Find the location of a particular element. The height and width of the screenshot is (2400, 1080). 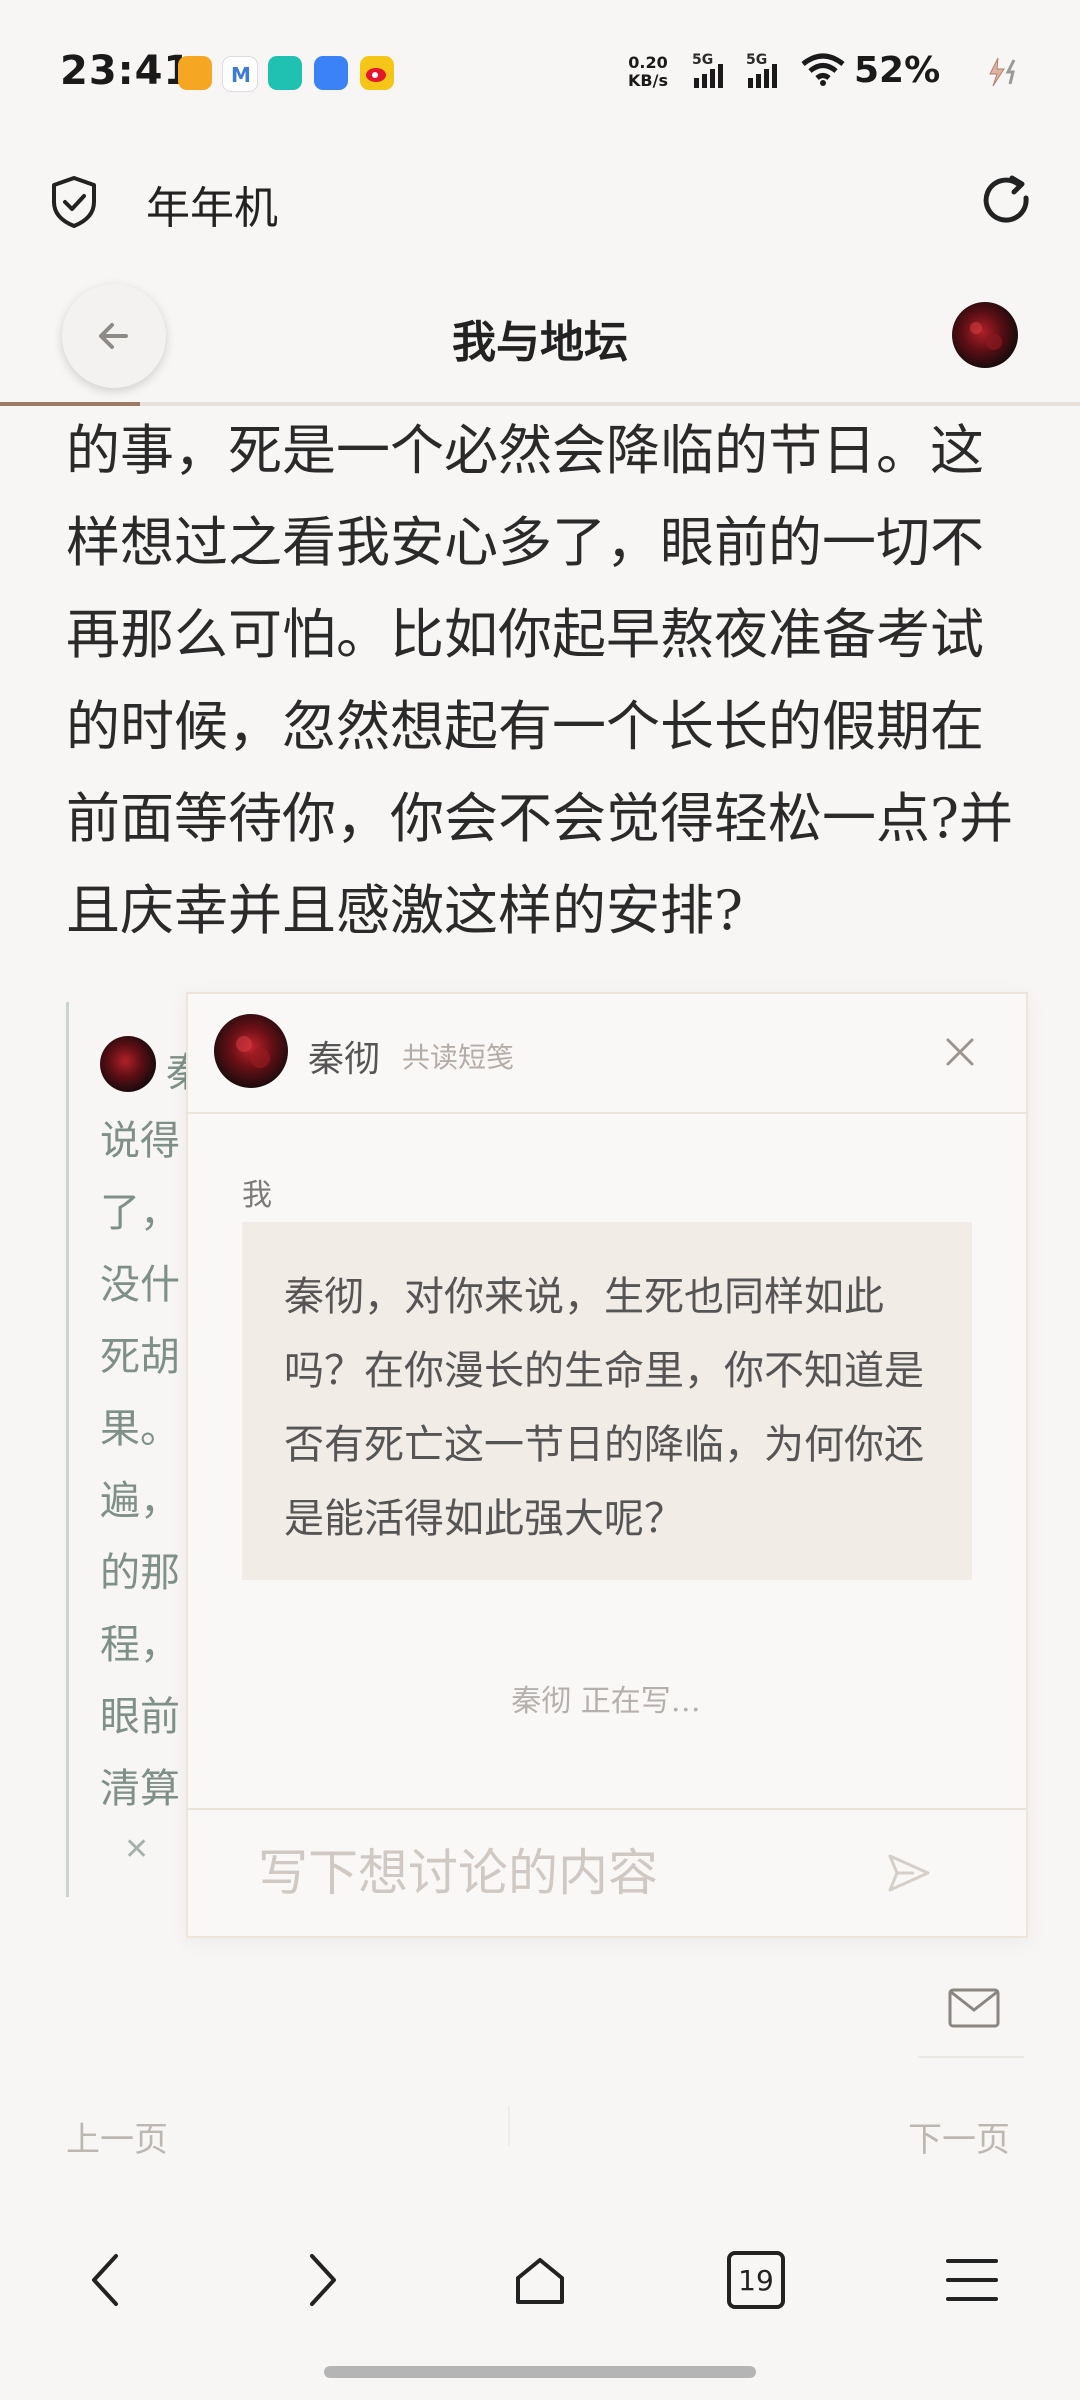

popup-avatar is located at coordinates (251, 1051).